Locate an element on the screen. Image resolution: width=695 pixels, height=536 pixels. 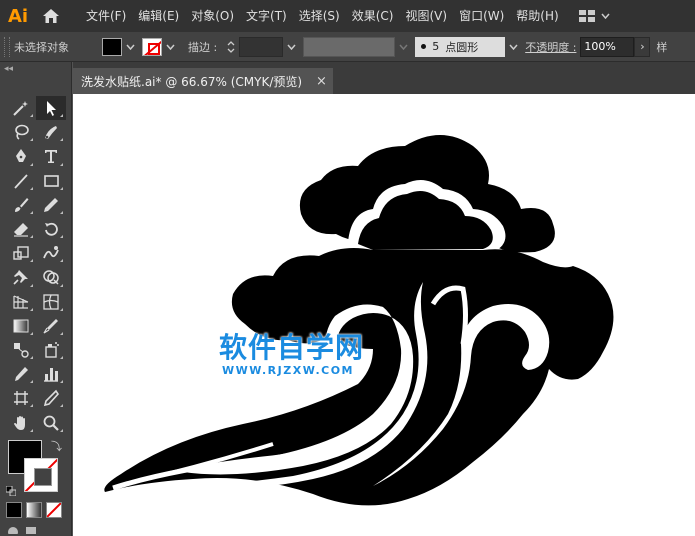
drawing-mode-buttons is located at coordinates (22, 529).